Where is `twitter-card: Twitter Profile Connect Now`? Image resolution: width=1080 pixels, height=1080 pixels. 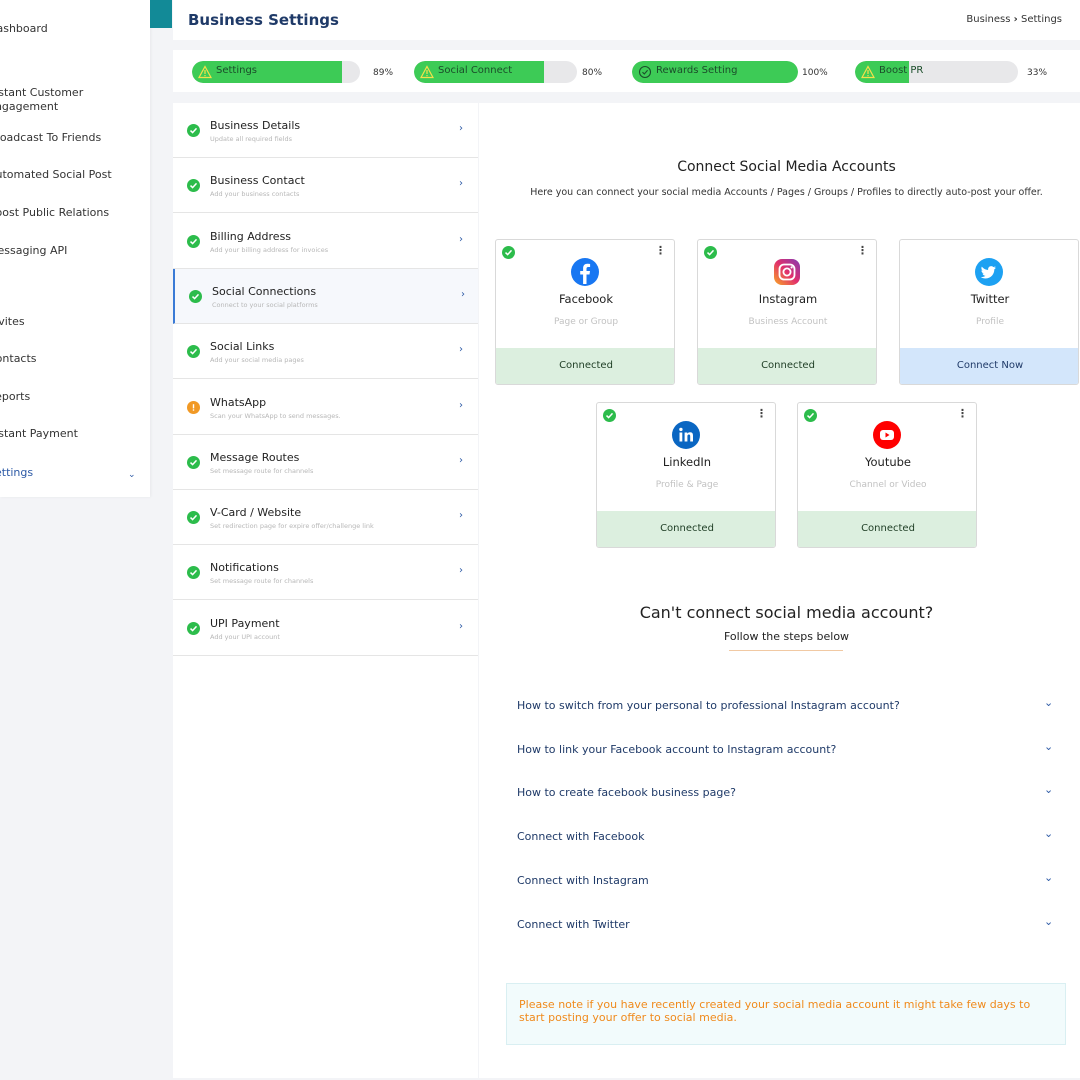
twitter-card: Twitter Profile Connect Now is located at coordinates (989, 312).